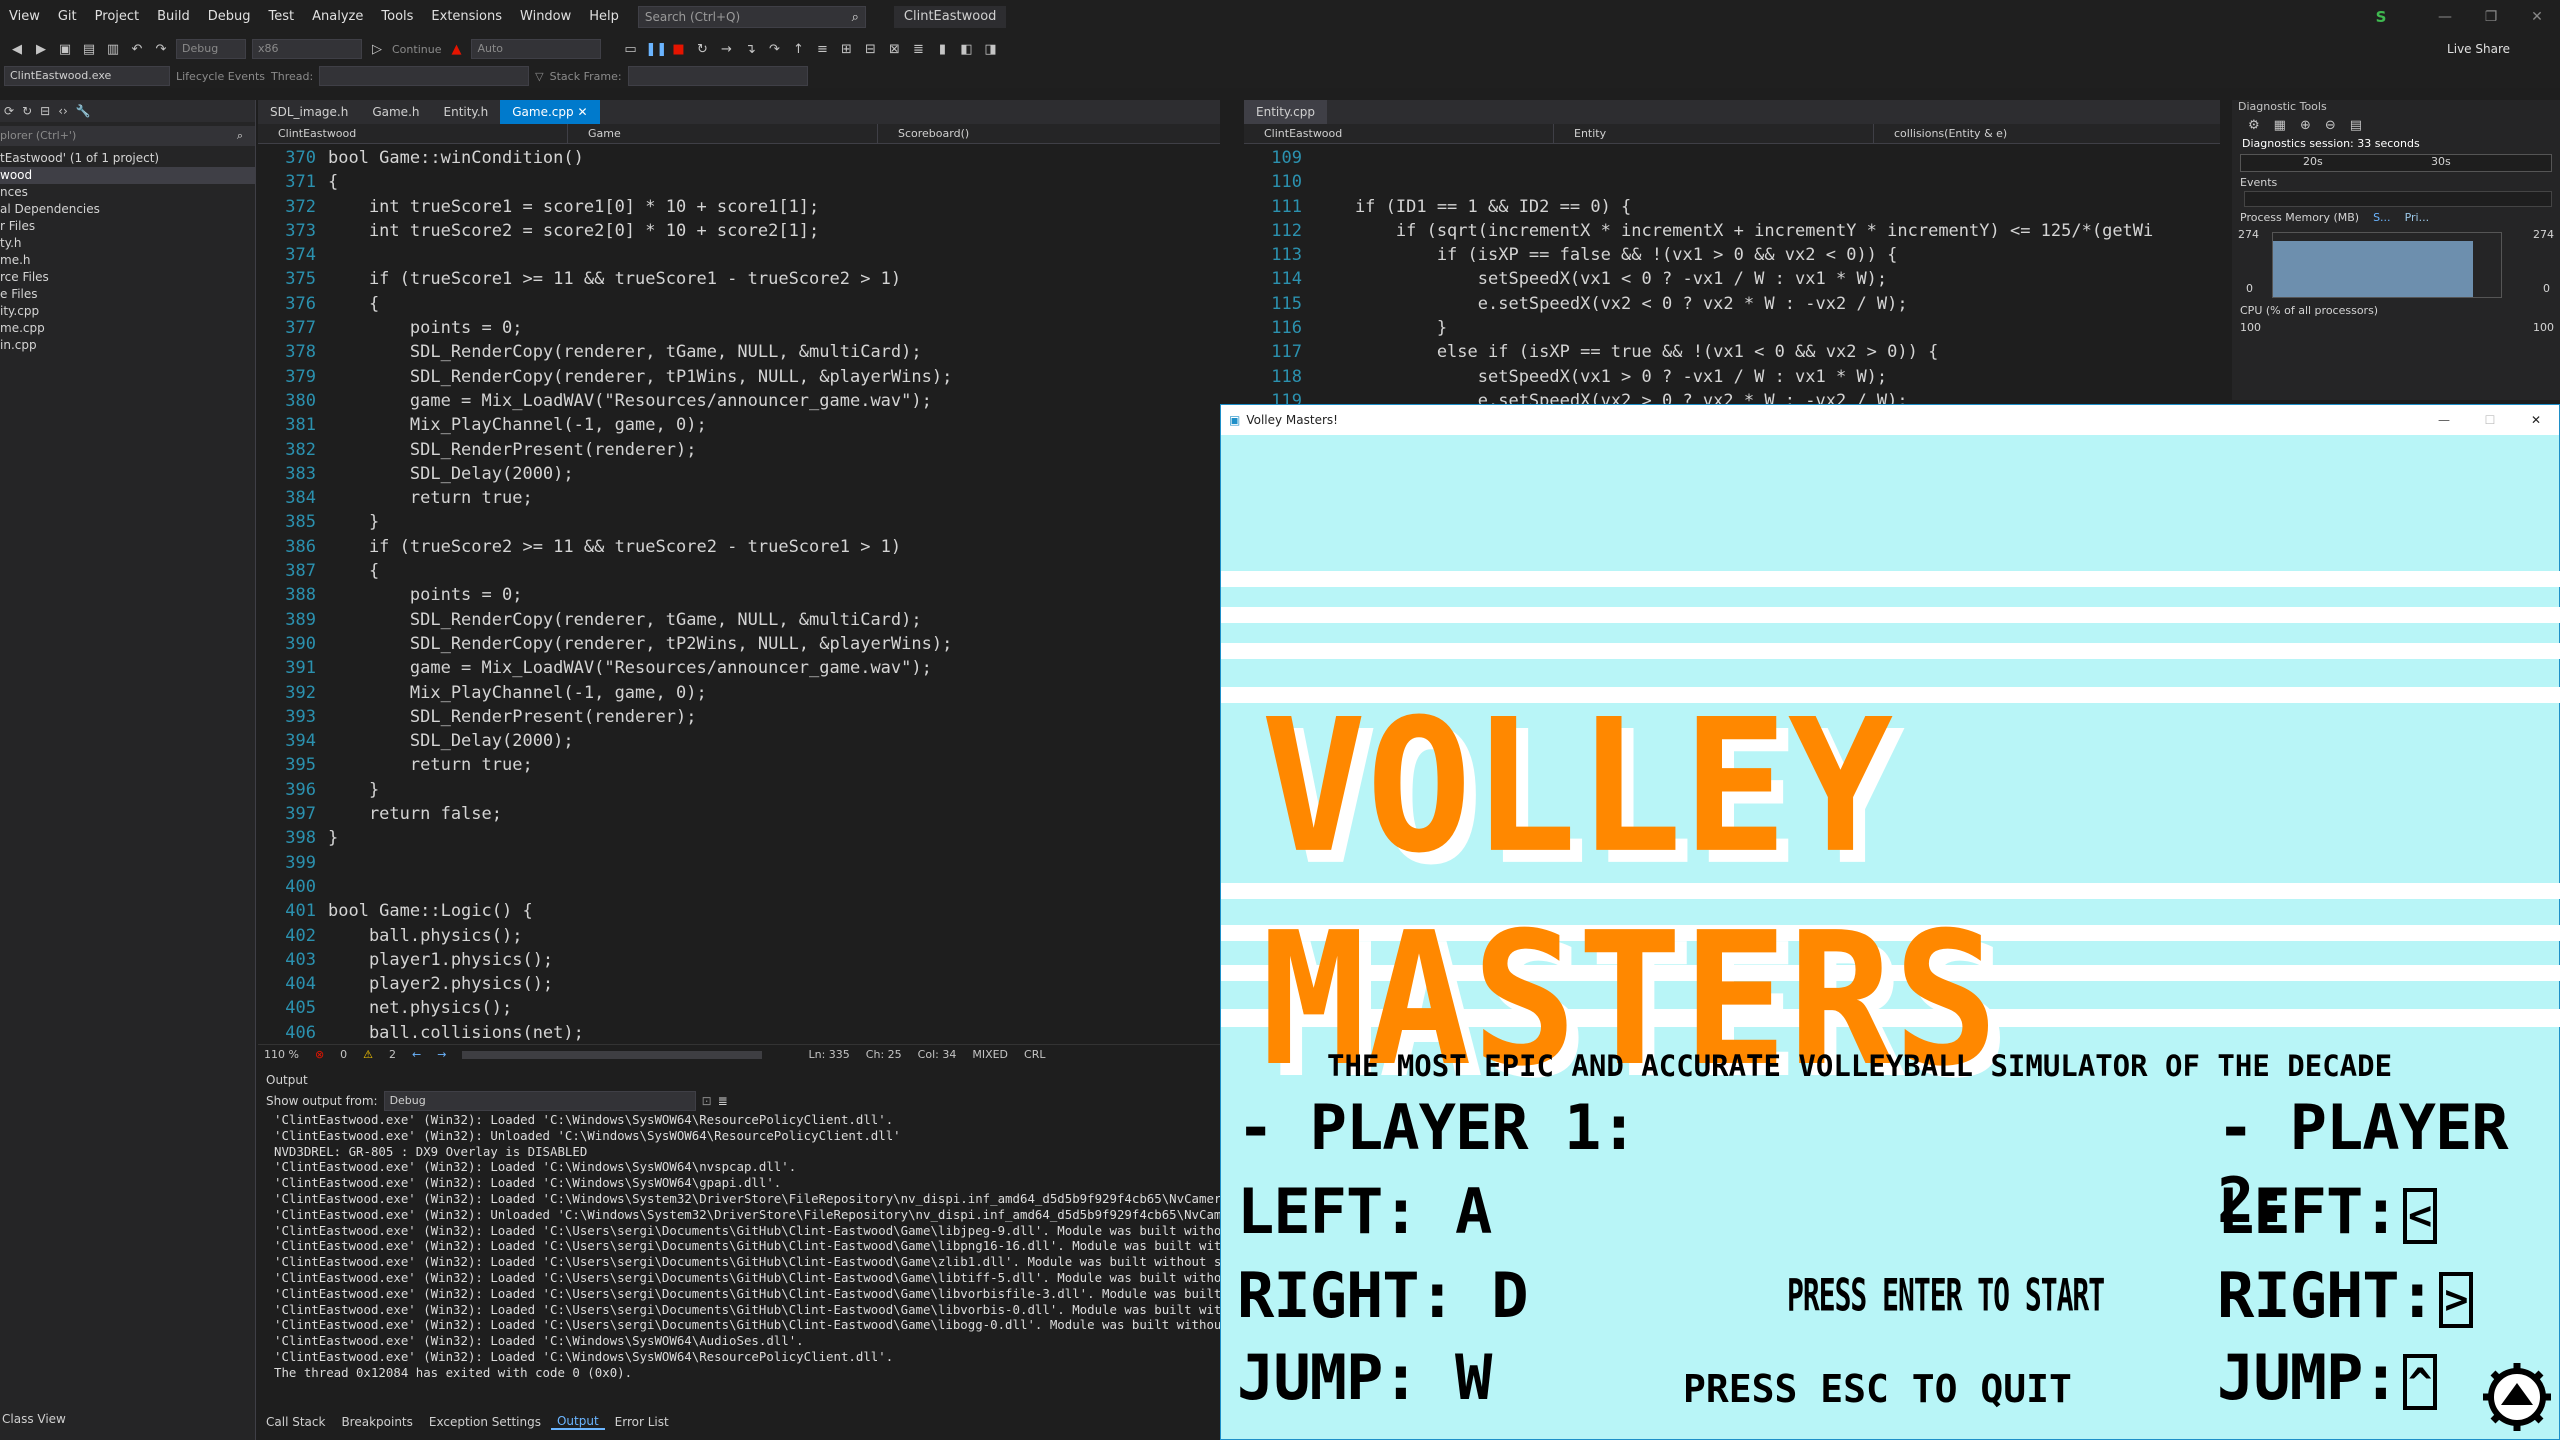 This screenshot has width=2560, height=1440. I want to click on nav-member: Scoreboard(), so click(1038, 134).